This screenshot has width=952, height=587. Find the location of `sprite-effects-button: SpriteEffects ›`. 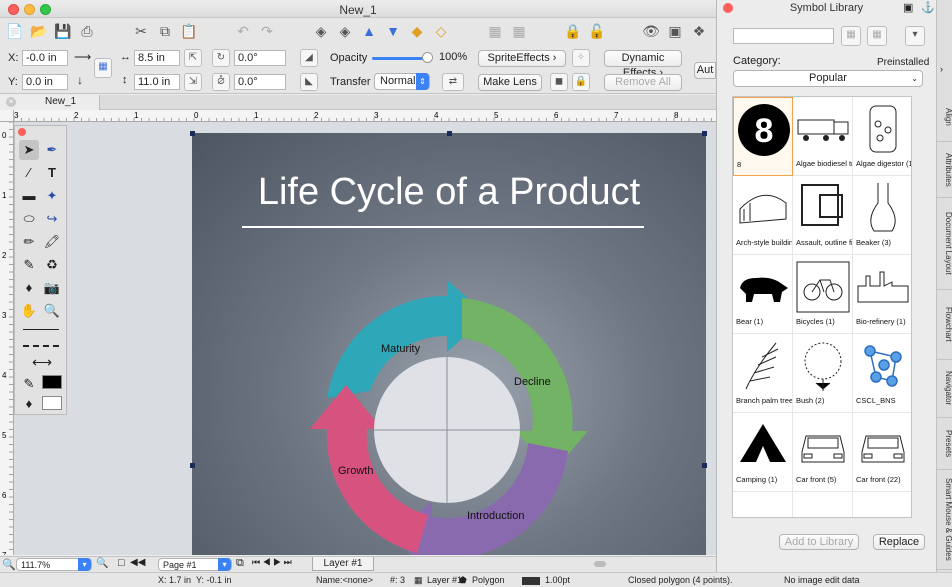

sprite-effects-button: SpriteEffects › is located at coordinates (522, 58).